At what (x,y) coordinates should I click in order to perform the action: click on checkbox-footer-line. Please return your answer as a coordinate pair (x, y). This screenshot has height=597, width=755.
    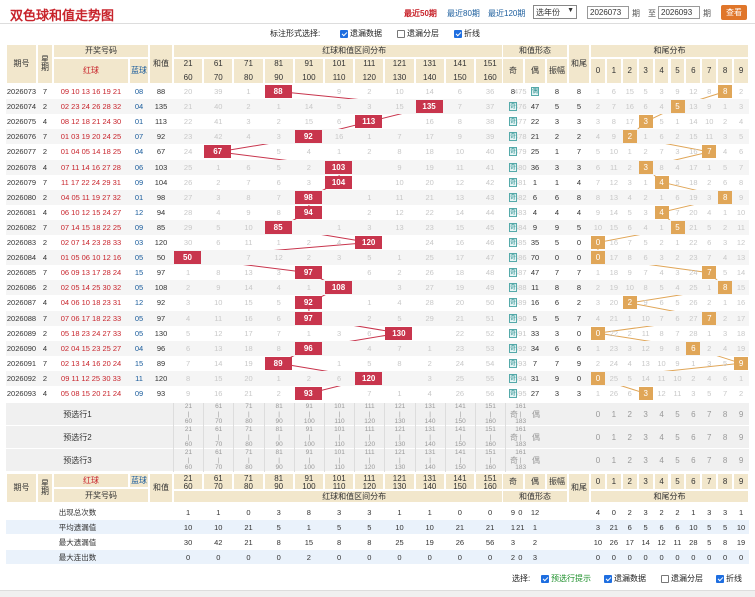
    Looking at the image, I should click on (720, 578).